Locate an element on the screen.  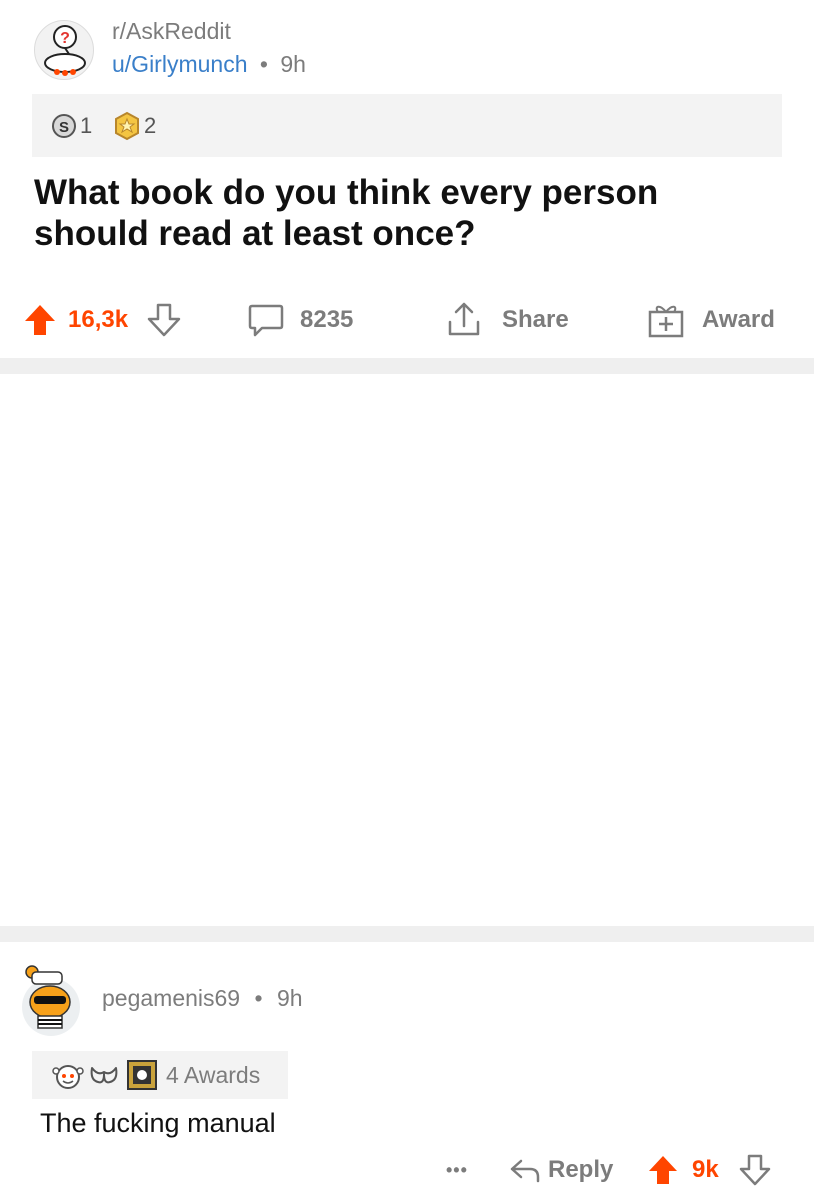
wholesome-award-icon is located at coordinates (68, 1077).